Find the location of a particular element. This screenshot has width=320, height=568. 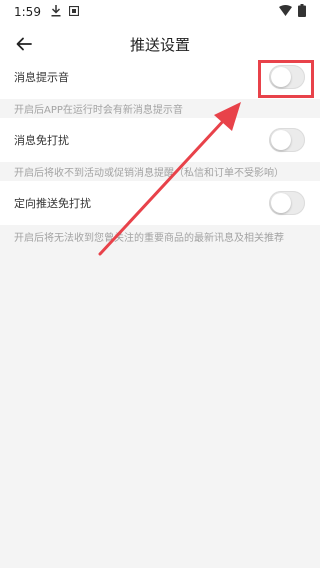

status-right-icons is located at coordinates (292, 12).